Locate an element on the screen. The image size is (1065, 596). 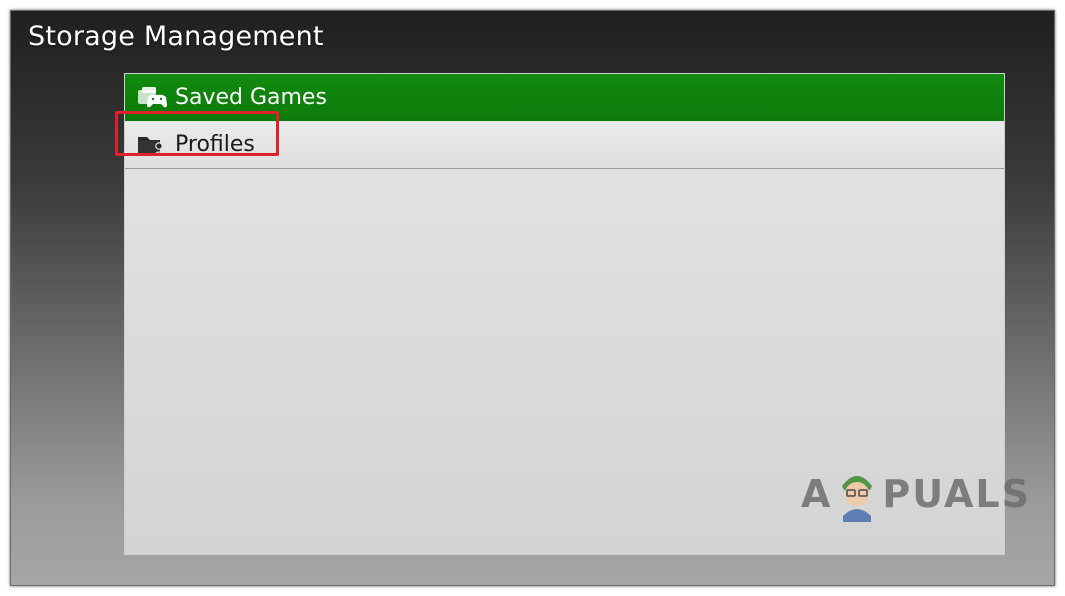
watermark-prefix: A is located at coordinates (817, 494).